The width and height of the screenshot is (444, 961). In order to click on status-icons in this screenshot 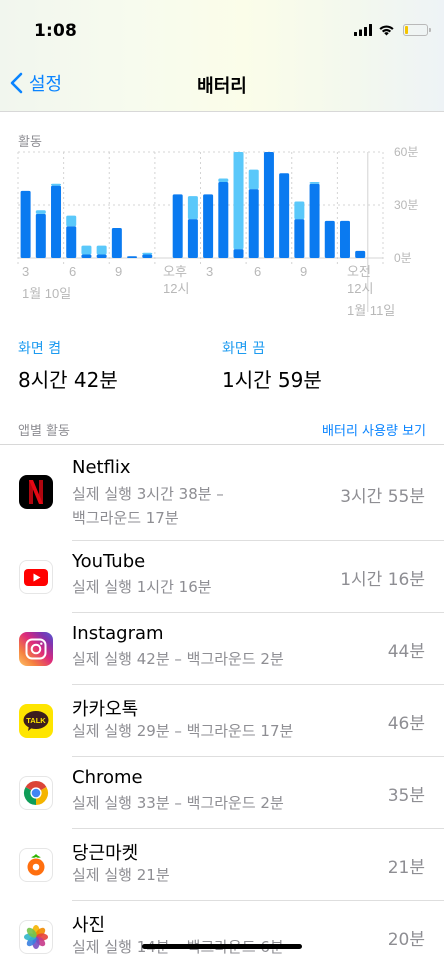, I will do `click(392, 30)`.